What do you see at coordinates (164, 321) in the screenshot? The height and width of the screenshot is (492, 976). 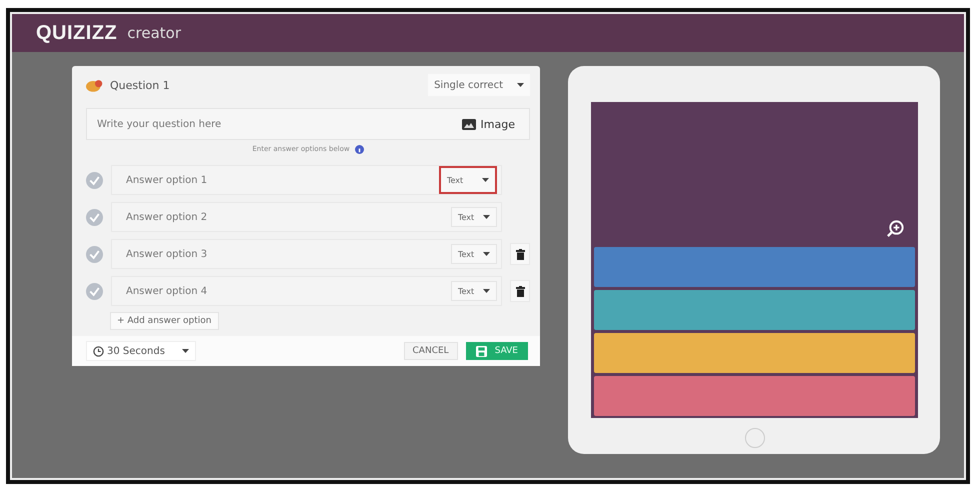 I see `add-answer-button: + Add answer option` at bounding box center [164, 321].